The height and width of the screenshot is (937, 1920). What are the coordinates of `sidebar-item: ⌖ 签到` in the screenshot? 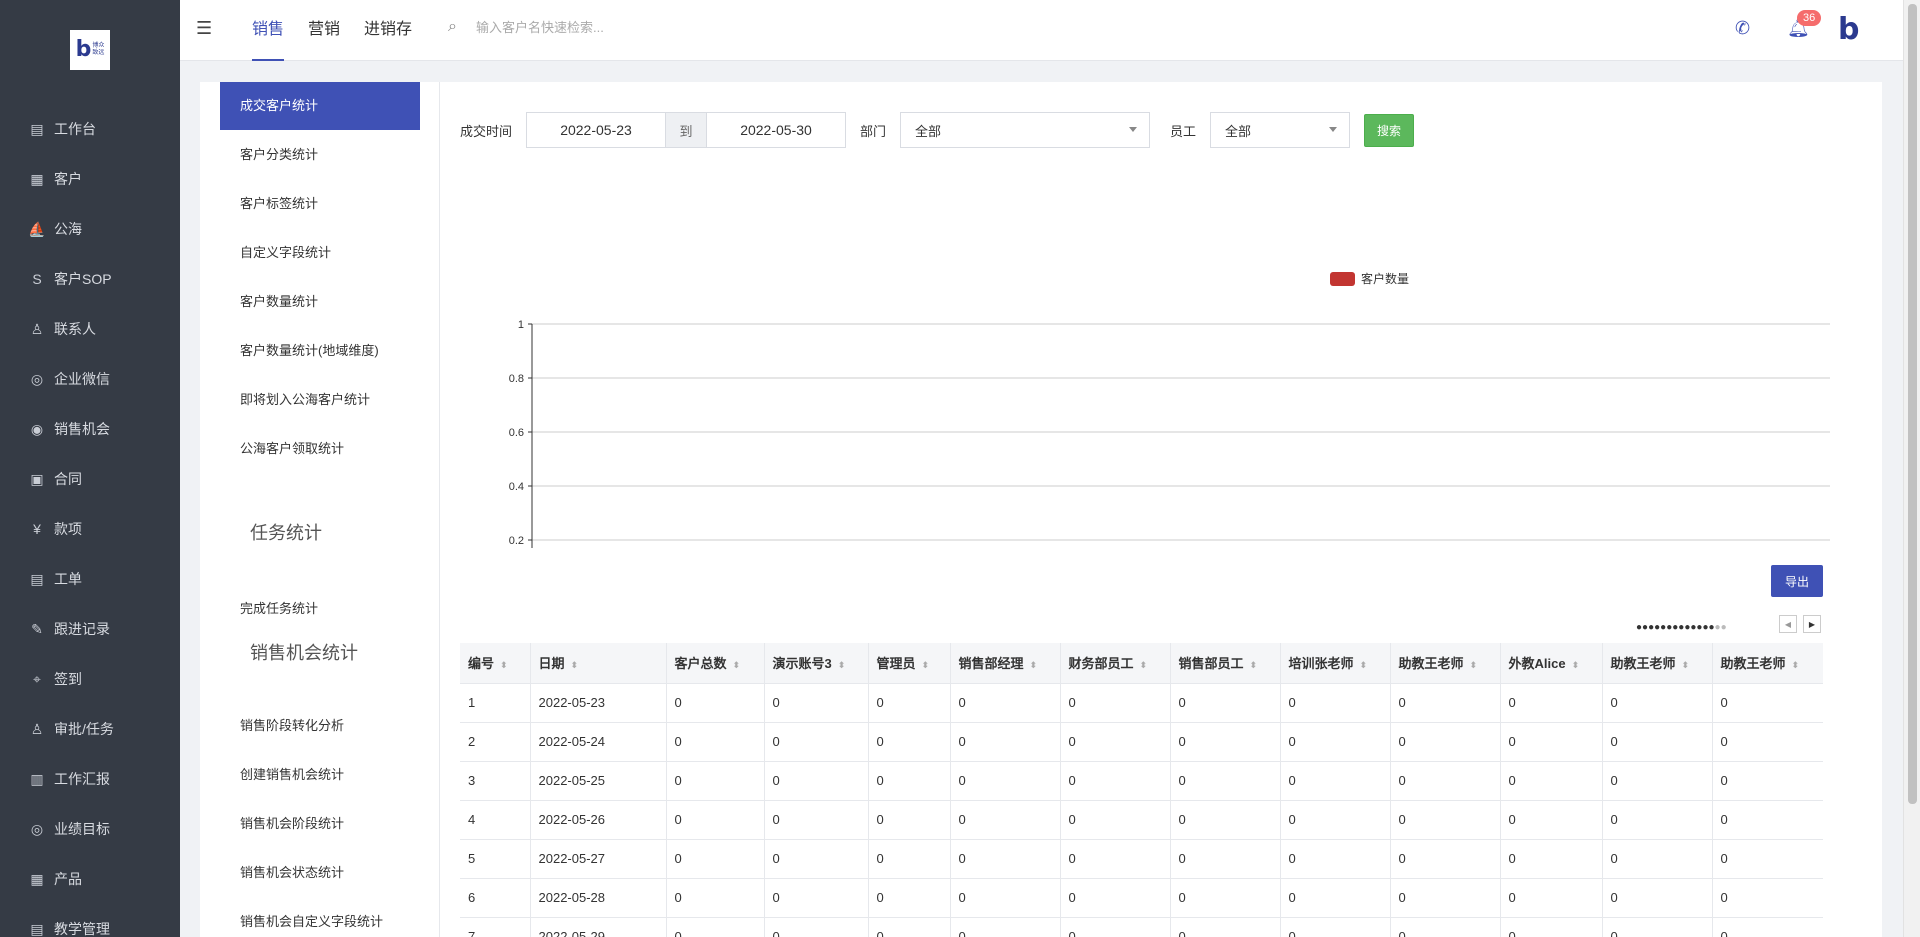 It's located at (90, 679).